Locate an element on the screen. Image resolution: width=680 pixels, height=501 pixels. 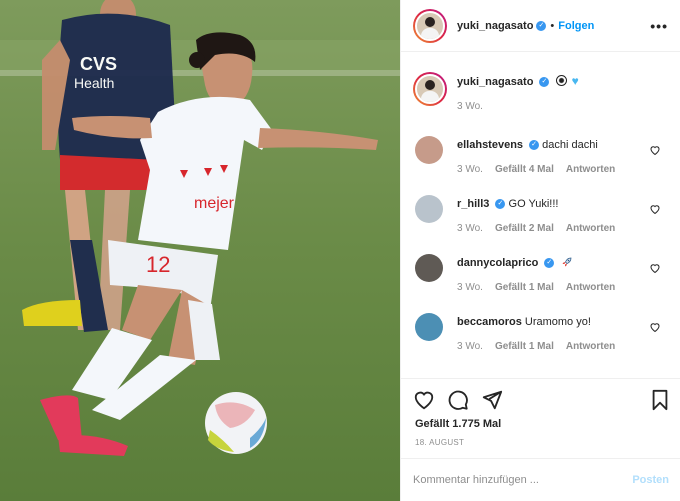
comment-text: GO Yuki!!! is located at coordinates (533, 204).